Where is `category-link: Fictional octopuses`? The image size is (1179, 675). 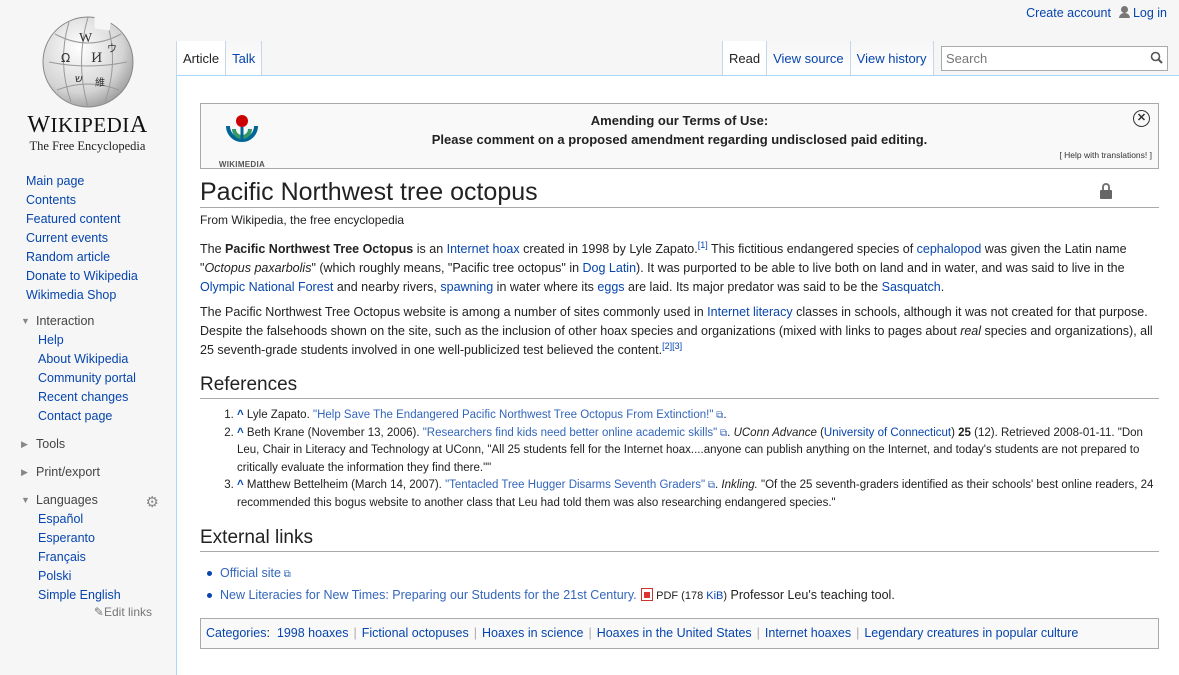 category-link: Fictional octopuses is located at coordinates (415, 633).